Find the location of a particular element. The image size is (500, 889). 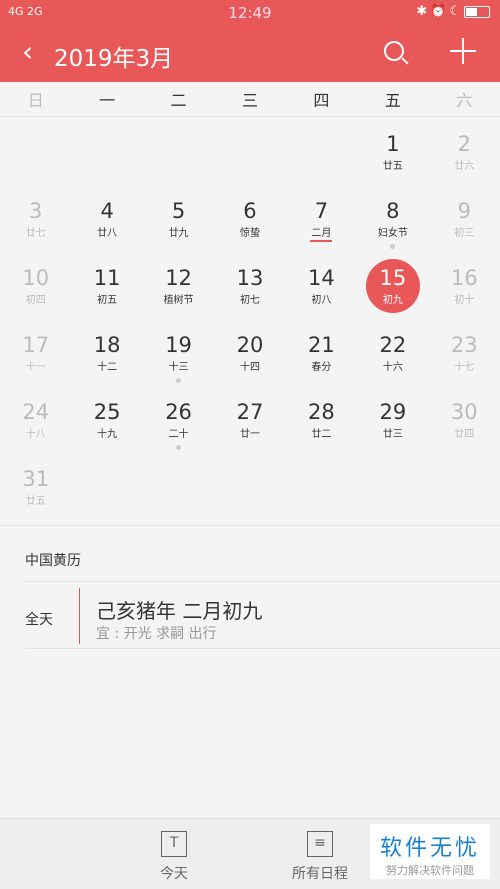

lunar-label: 初七 is located at coordinates (249, 300).